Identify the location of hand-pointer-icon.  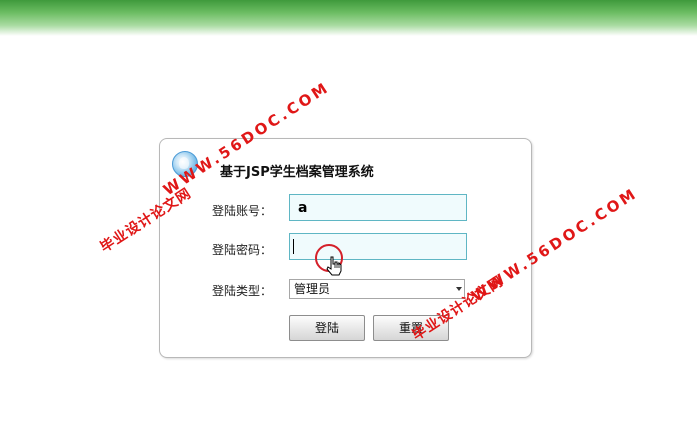
(334, 266).